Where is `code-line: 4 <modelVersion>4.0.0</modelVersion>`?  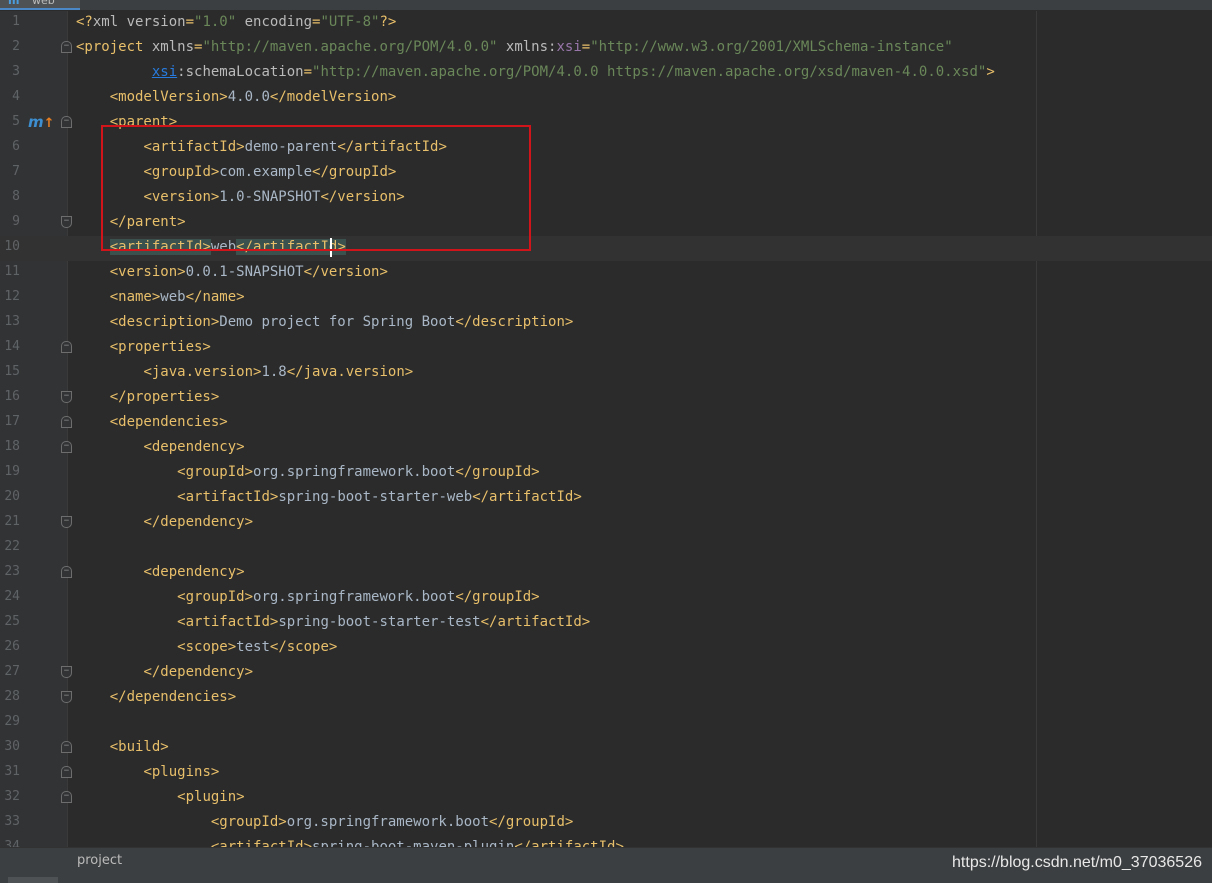 code-line: 4 <modelVersion>4.0.0</modelVersion> is located at coordinates (606, 98).